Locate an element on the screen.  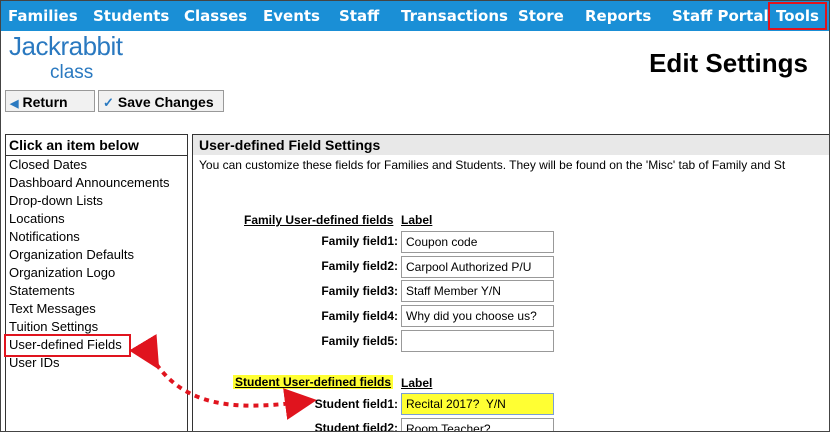
save-button-label: Save Changes is located at coordinates (165, 102).